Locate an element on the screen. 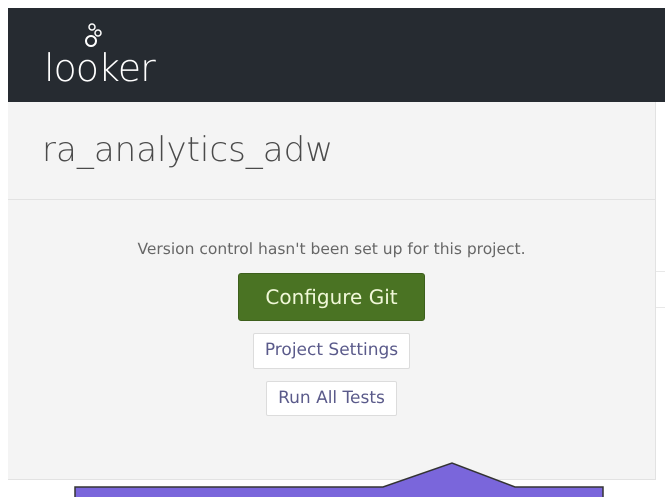 This screenshot has height=497, width=665. project-title: ra_analytics_adw is located at coordinates (188, 150).